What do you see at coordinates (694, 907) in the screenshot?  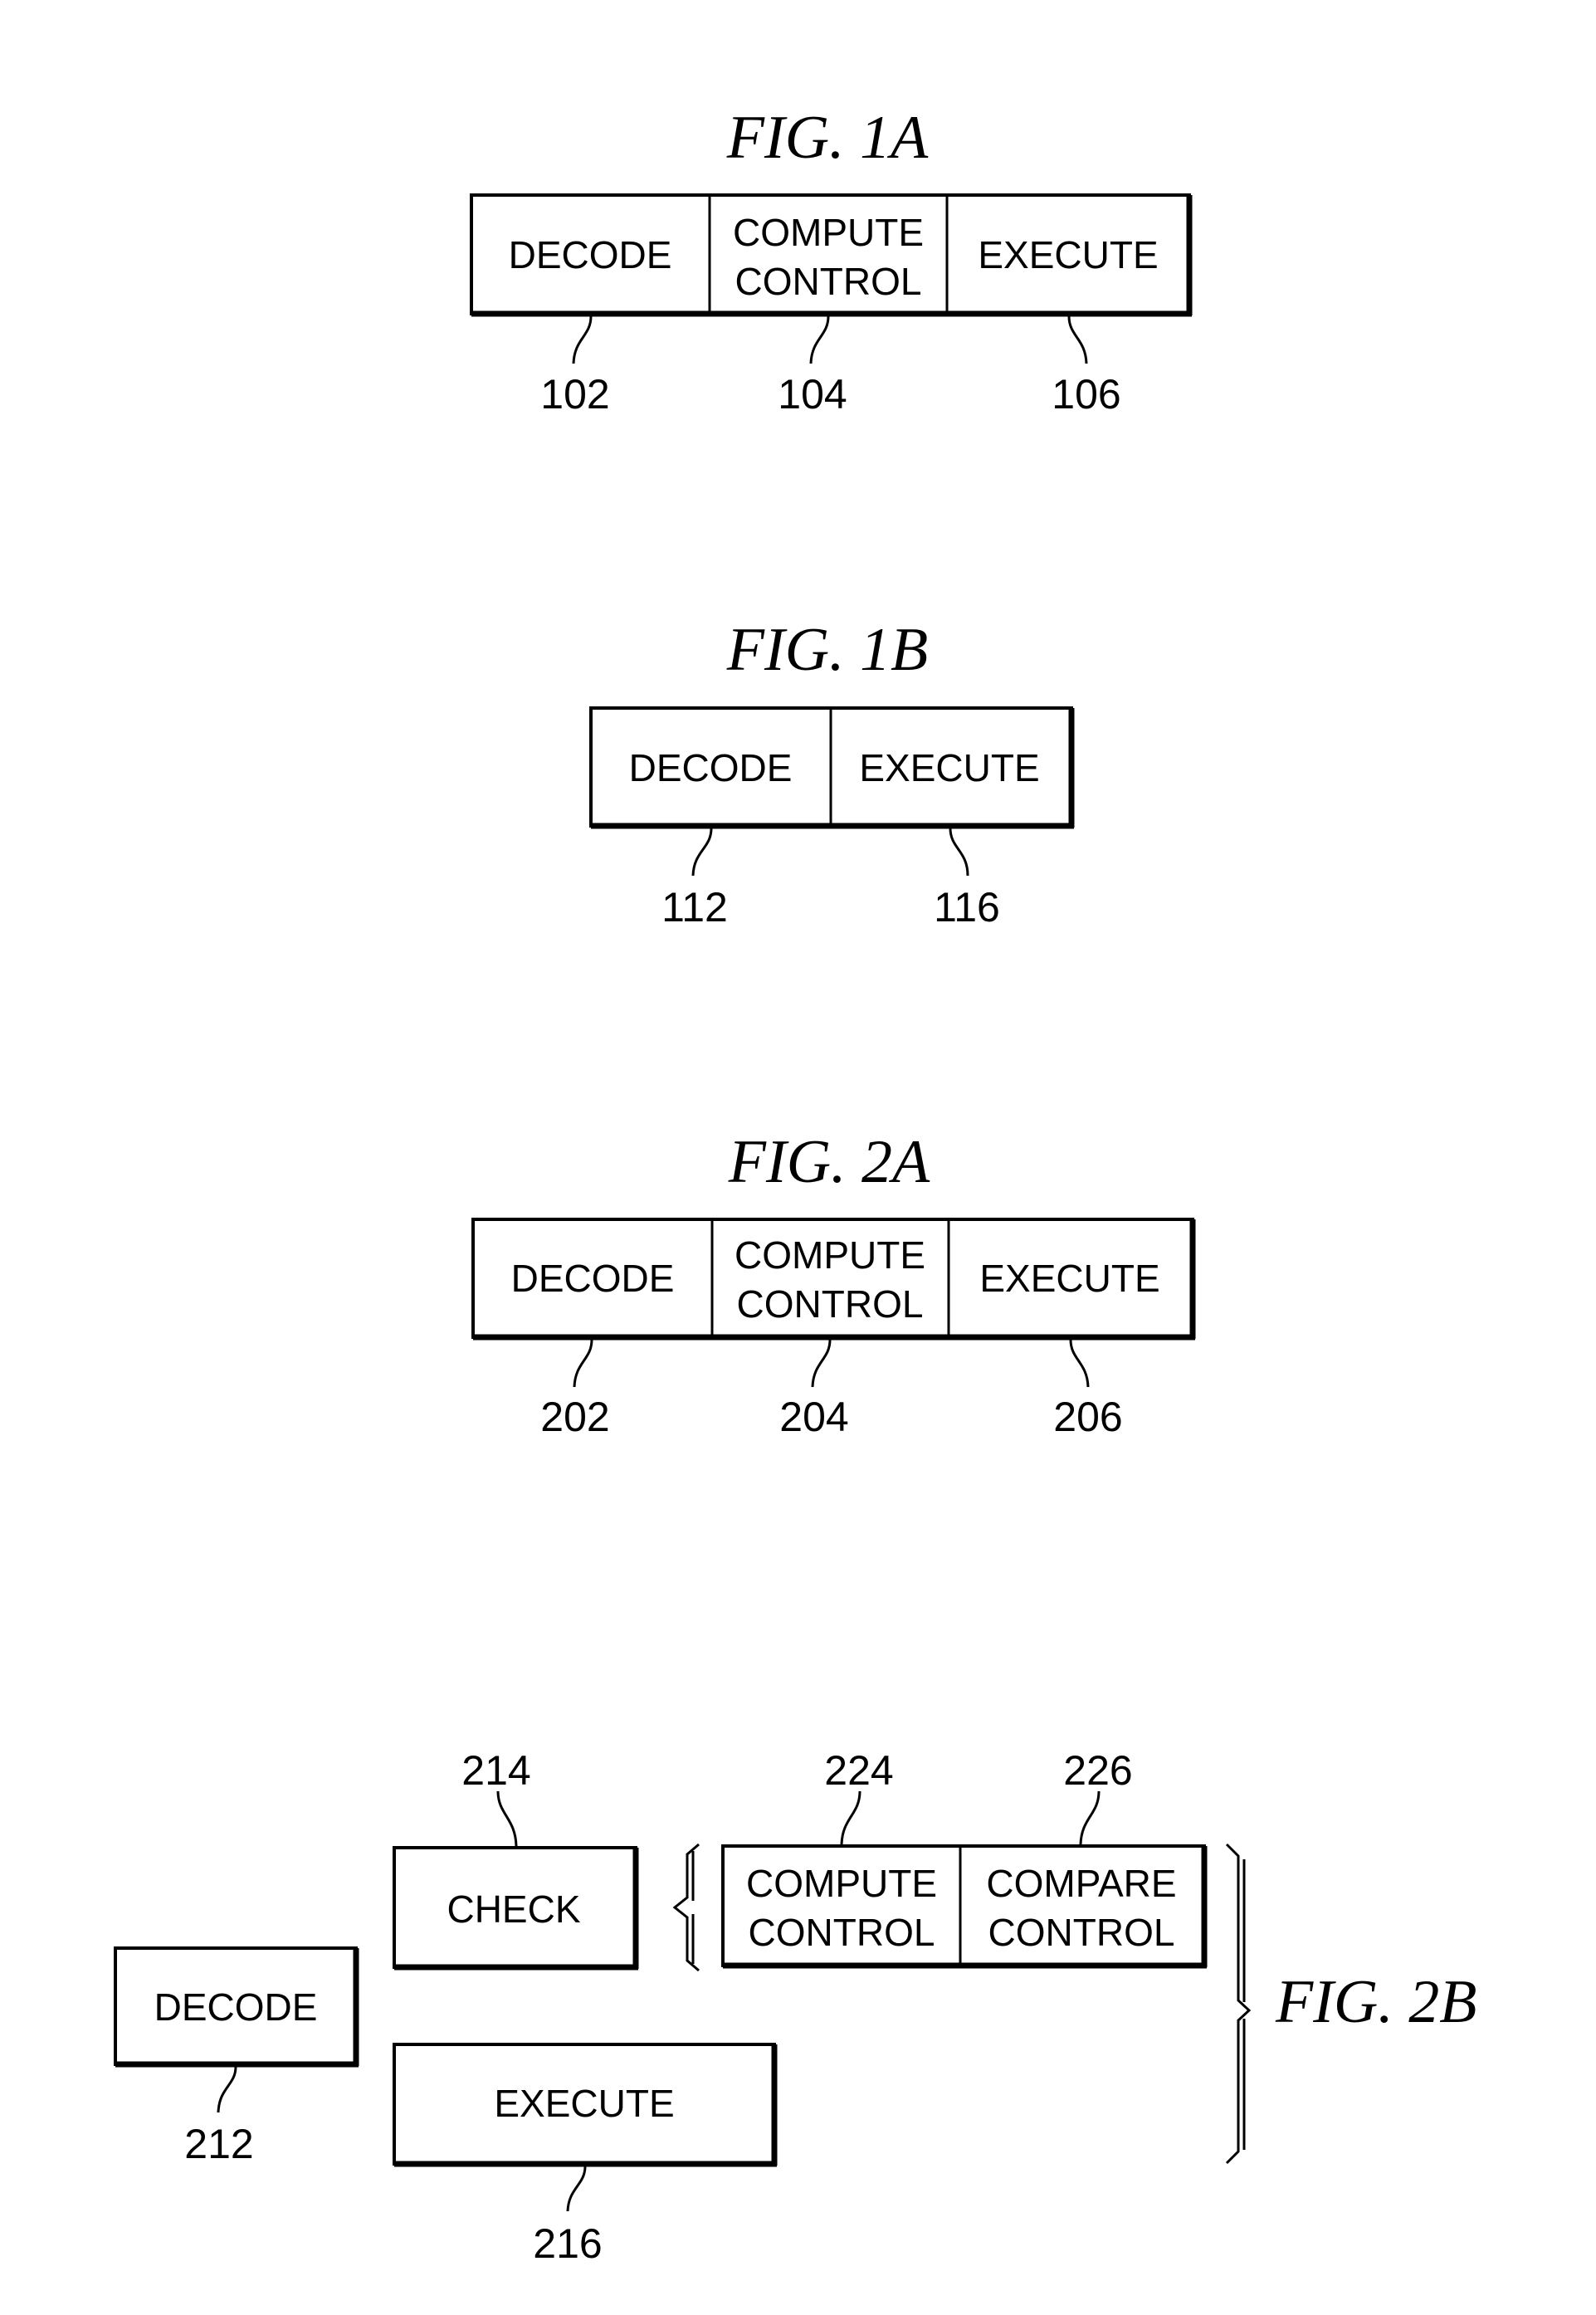 I see `reference-numeral: 112` at bounding box center [694, 907].